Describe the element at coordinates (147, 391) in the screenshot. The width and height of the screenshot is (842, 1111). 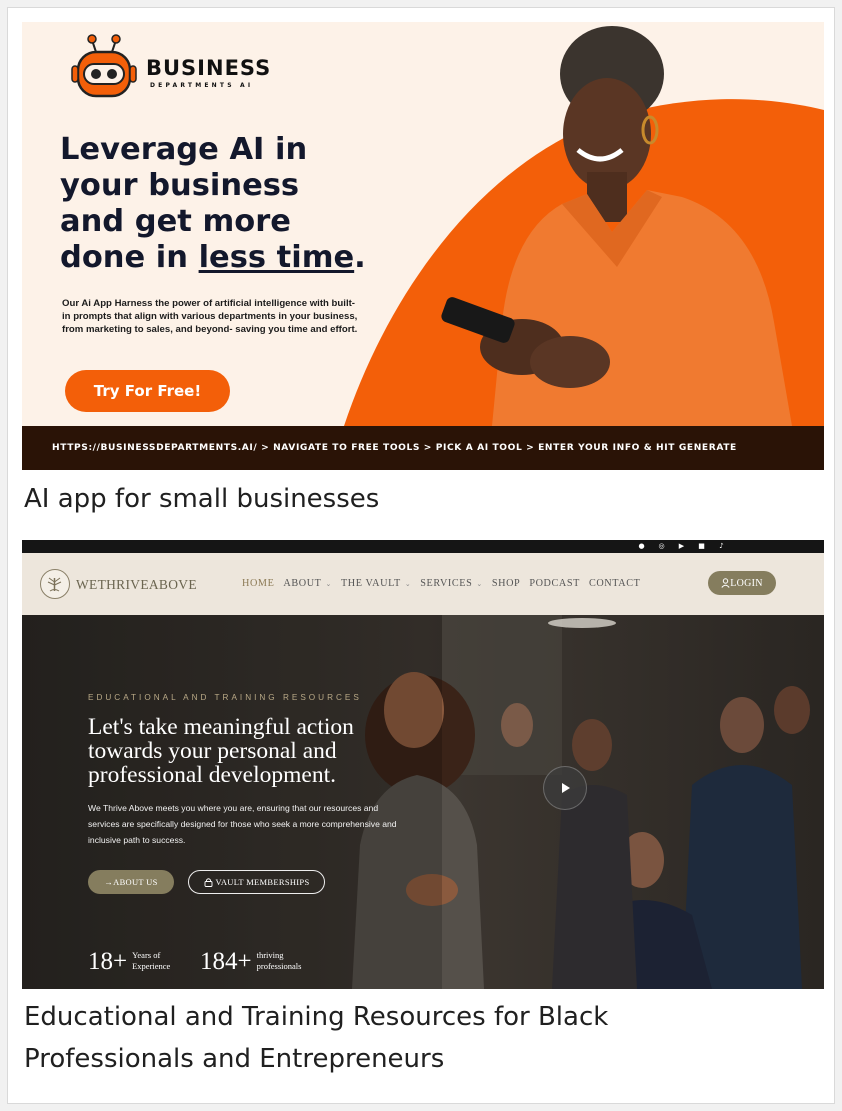
I see `try-for-free-button: Try For Free!` at that location.